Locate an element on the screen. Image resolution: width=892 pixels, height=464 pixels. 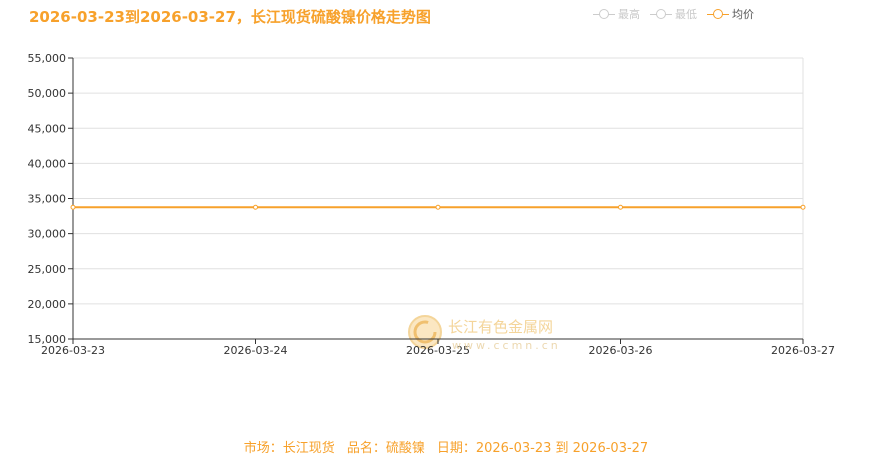
watermark-text: 长江有色金属网 is located at coordinates (501, 327).